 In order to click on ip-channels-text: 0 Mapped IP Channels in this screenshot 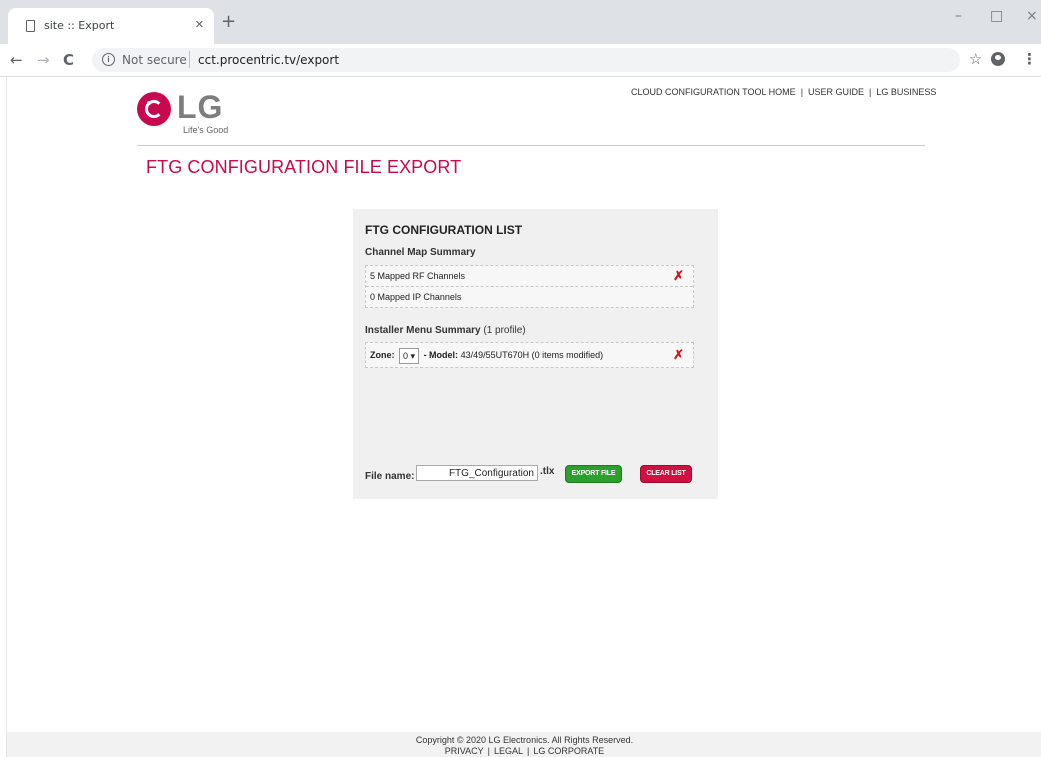, I will do `click(416, 297)`.